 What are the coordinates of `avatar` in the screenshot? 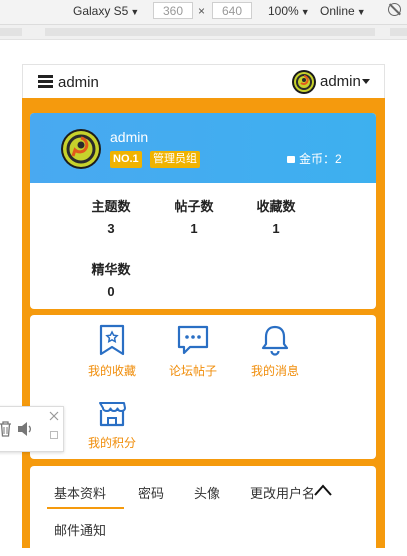 It's located at (304, 82).